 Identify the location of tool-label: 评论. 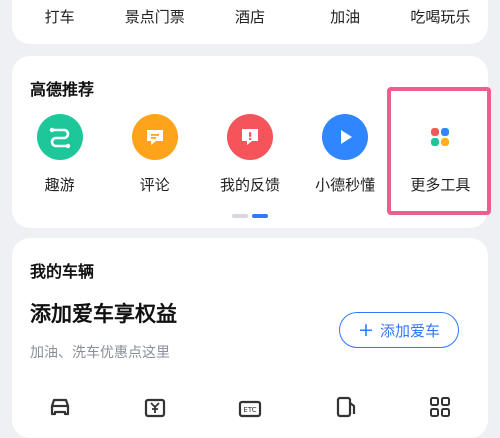
(154, 185).